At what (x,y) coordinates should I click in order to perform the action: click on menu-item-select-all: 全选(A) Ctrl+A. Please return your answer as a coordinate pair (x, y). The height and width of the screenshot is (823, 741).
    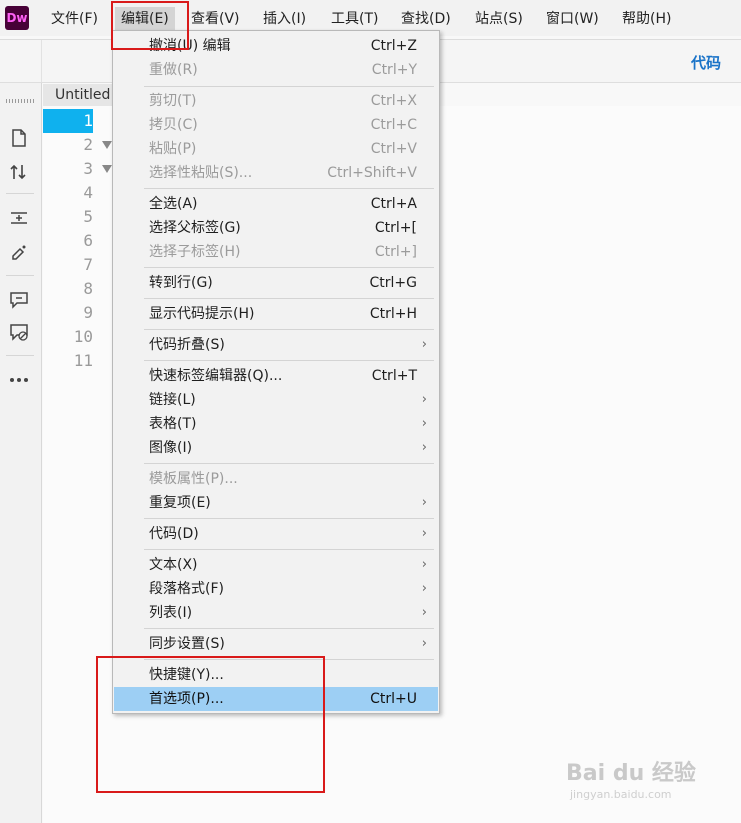
    Looking at the image, I should click on (276, 204).